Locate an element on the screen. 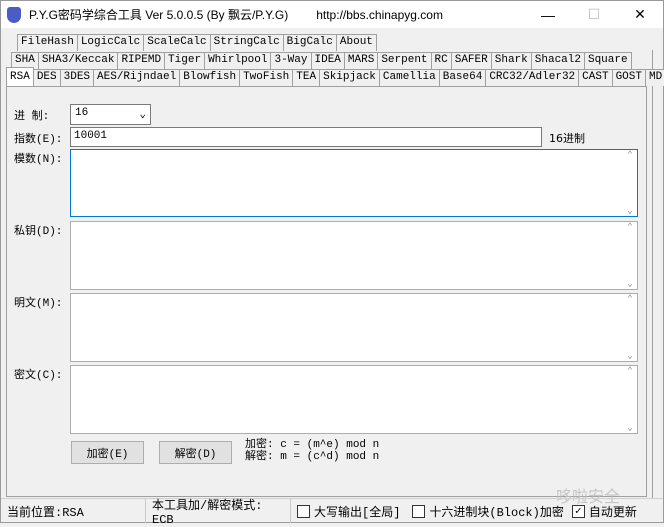 The width and height of the screenshot is (664, 527). tab-shacal2: Shacal2 is located at coordinates (557, 60).